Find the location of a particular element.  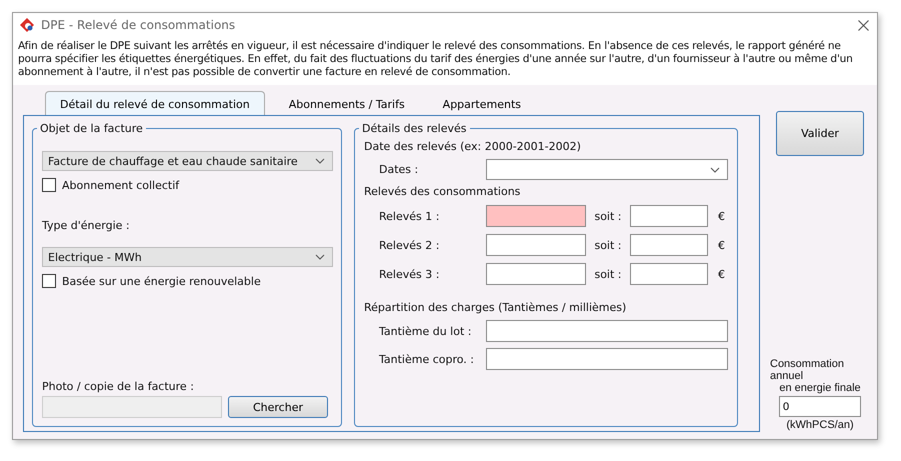

share-label: Tantième du lot : is located at coordinates (425, 331).